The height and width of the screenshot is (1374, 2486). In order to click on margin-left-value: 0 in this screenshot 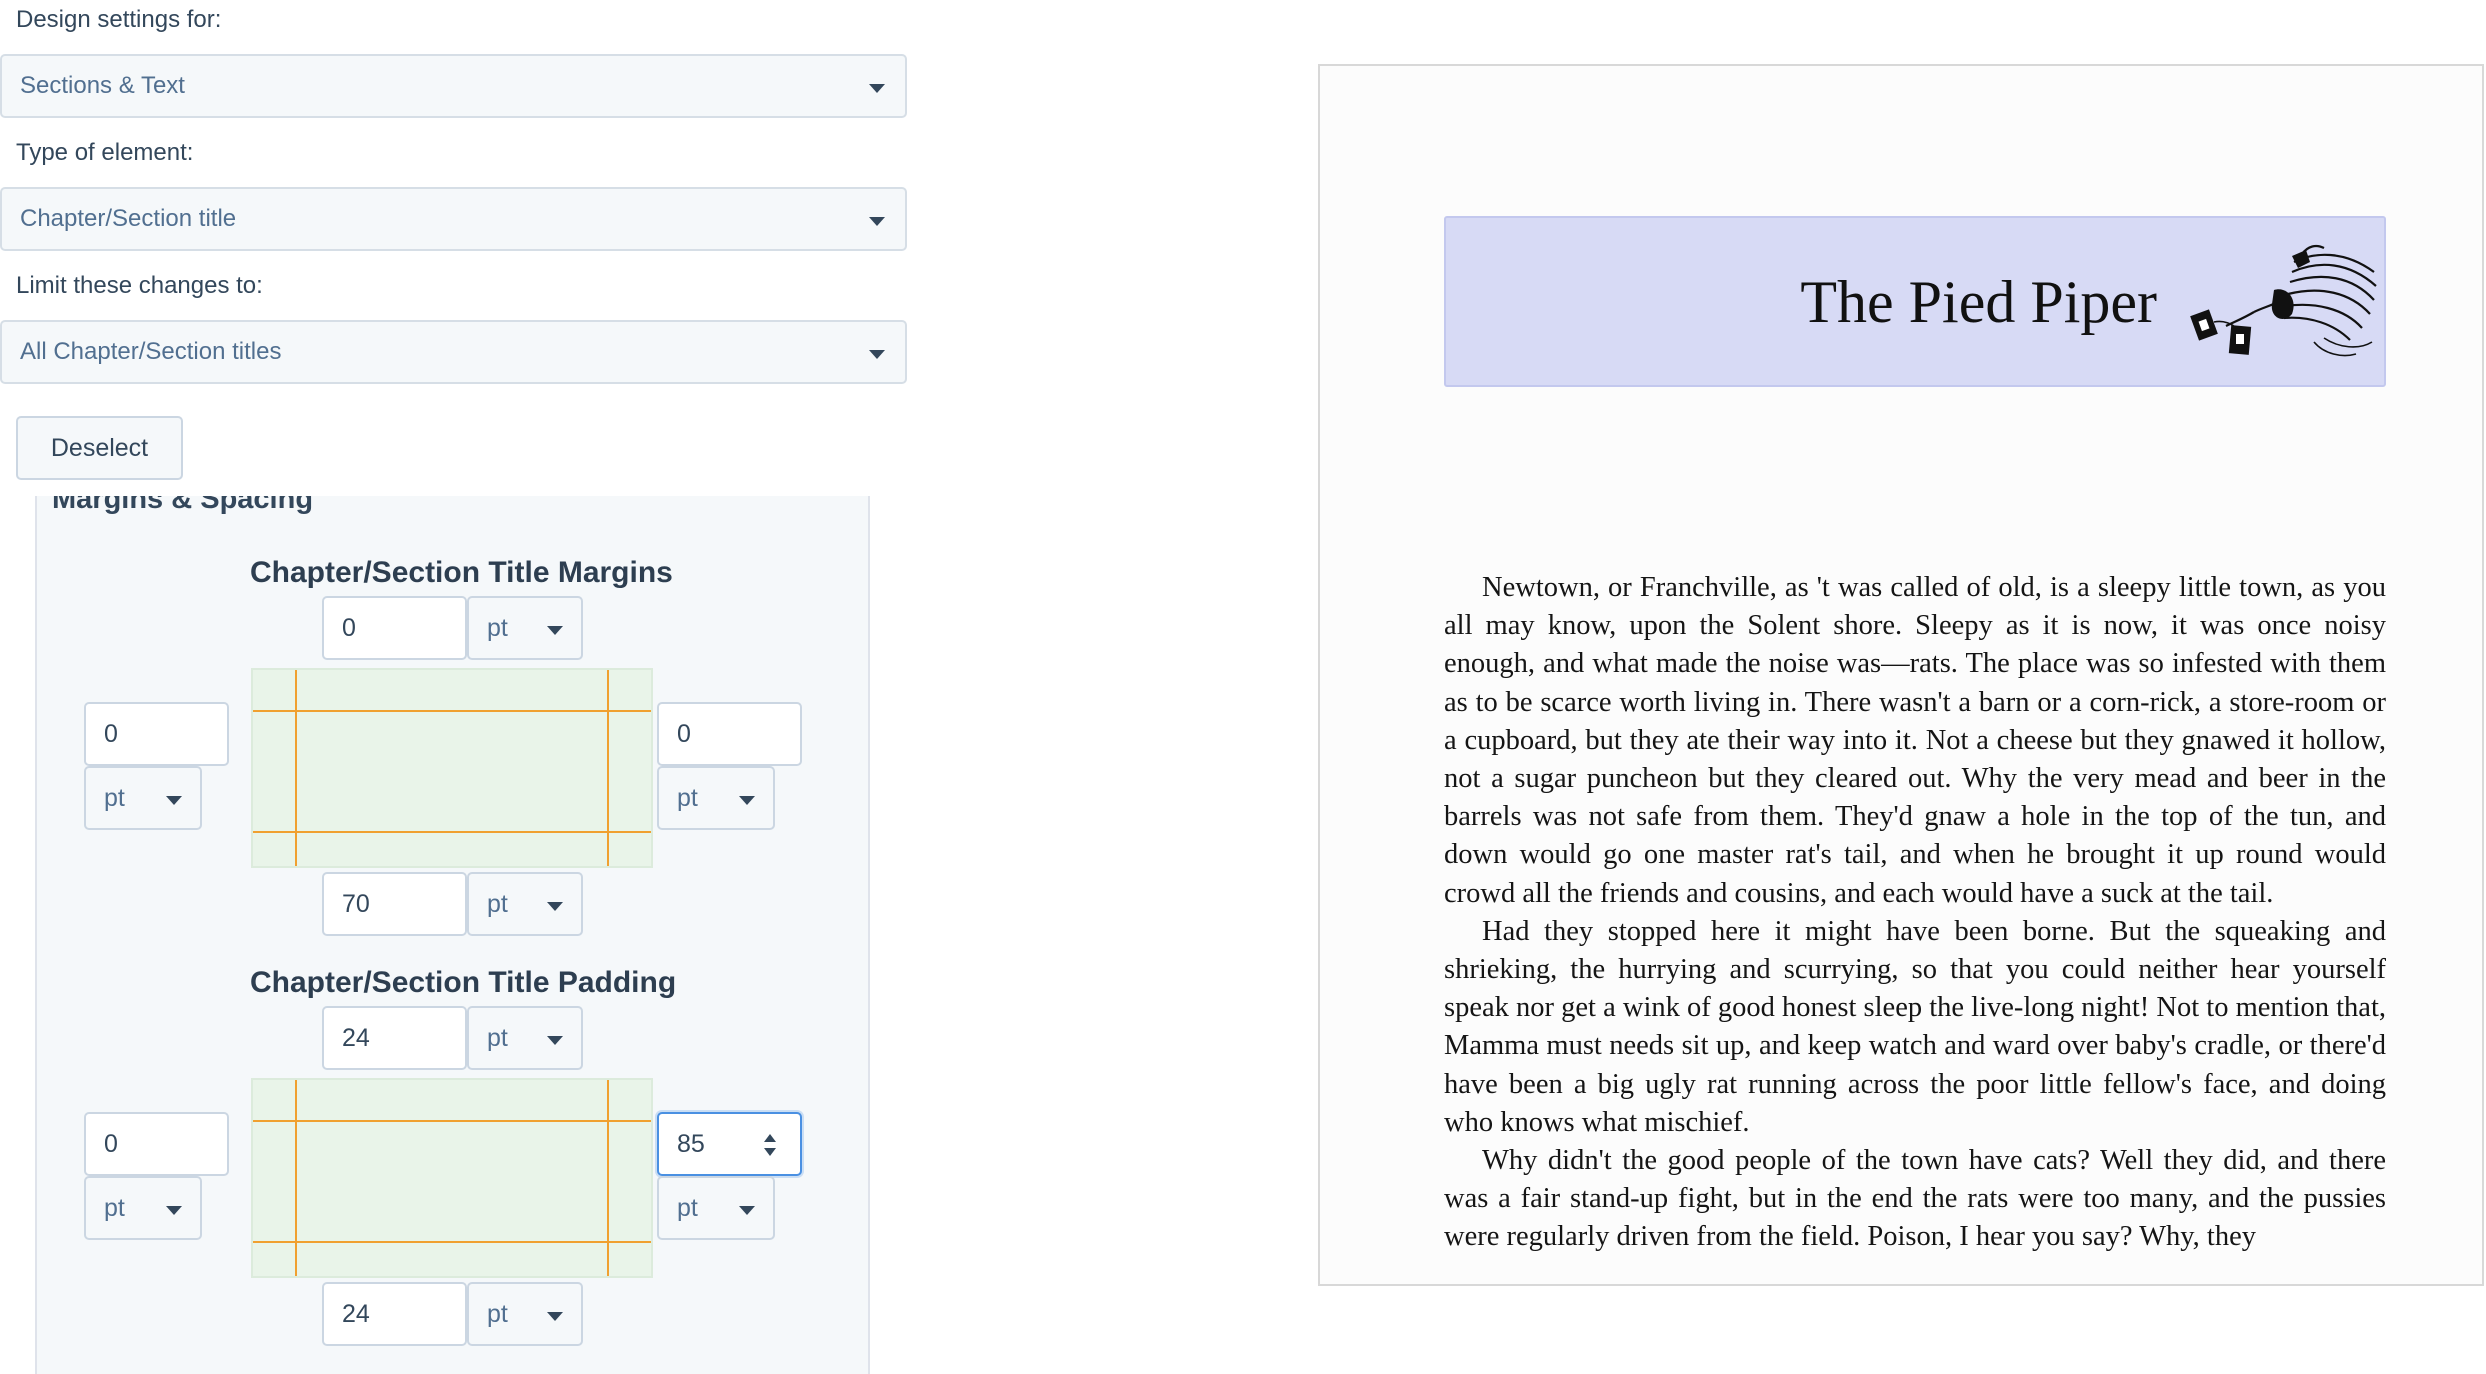, I will do `click(111, 733)`.